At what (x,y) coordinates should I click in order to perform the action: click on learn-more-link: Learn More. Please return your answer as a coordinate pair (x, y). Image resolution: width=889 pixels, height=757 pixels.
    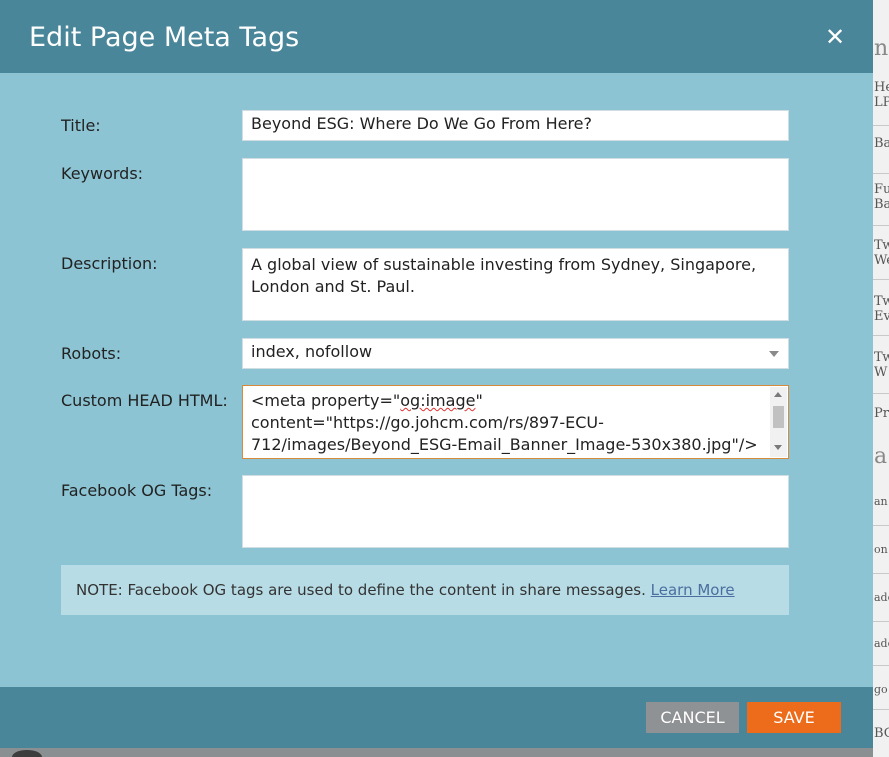
    Looking at the image, I should click on (693, 590).